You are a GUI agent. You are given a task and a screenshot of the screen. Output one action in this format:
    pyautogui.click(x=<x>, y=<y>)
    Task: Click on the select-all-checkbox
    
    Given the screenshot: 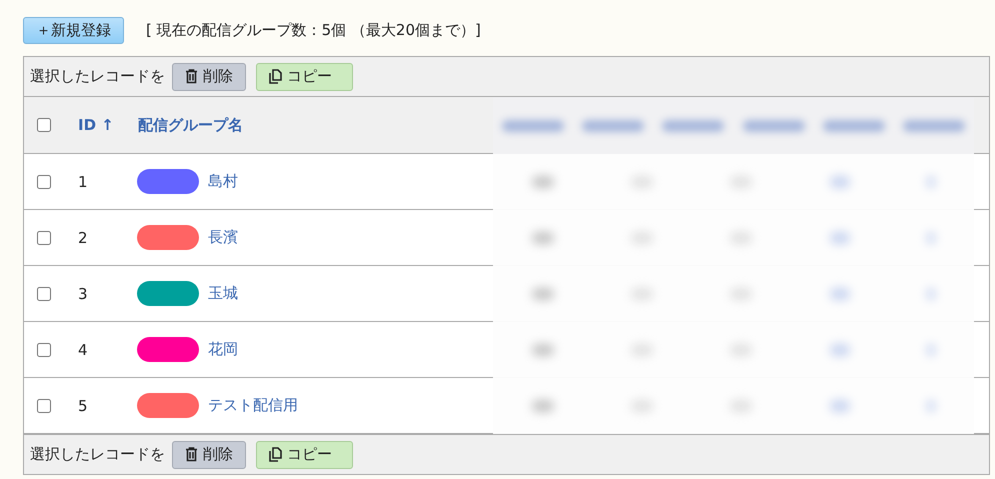 What is the action you would take?
    pyautogui.click(x=44, y=125)
    